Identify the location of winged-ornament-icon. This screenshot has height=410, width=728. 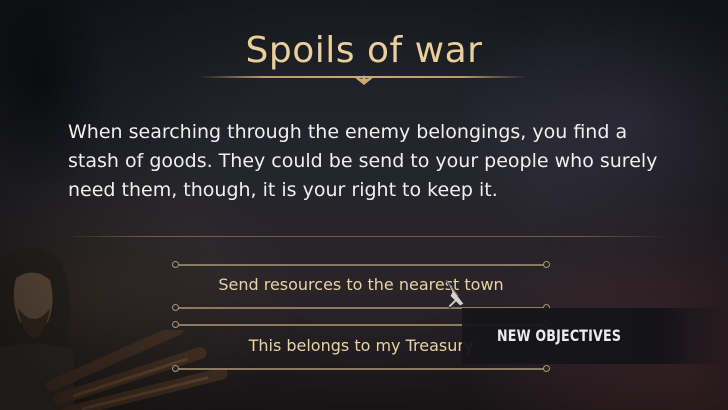
(364, 80).